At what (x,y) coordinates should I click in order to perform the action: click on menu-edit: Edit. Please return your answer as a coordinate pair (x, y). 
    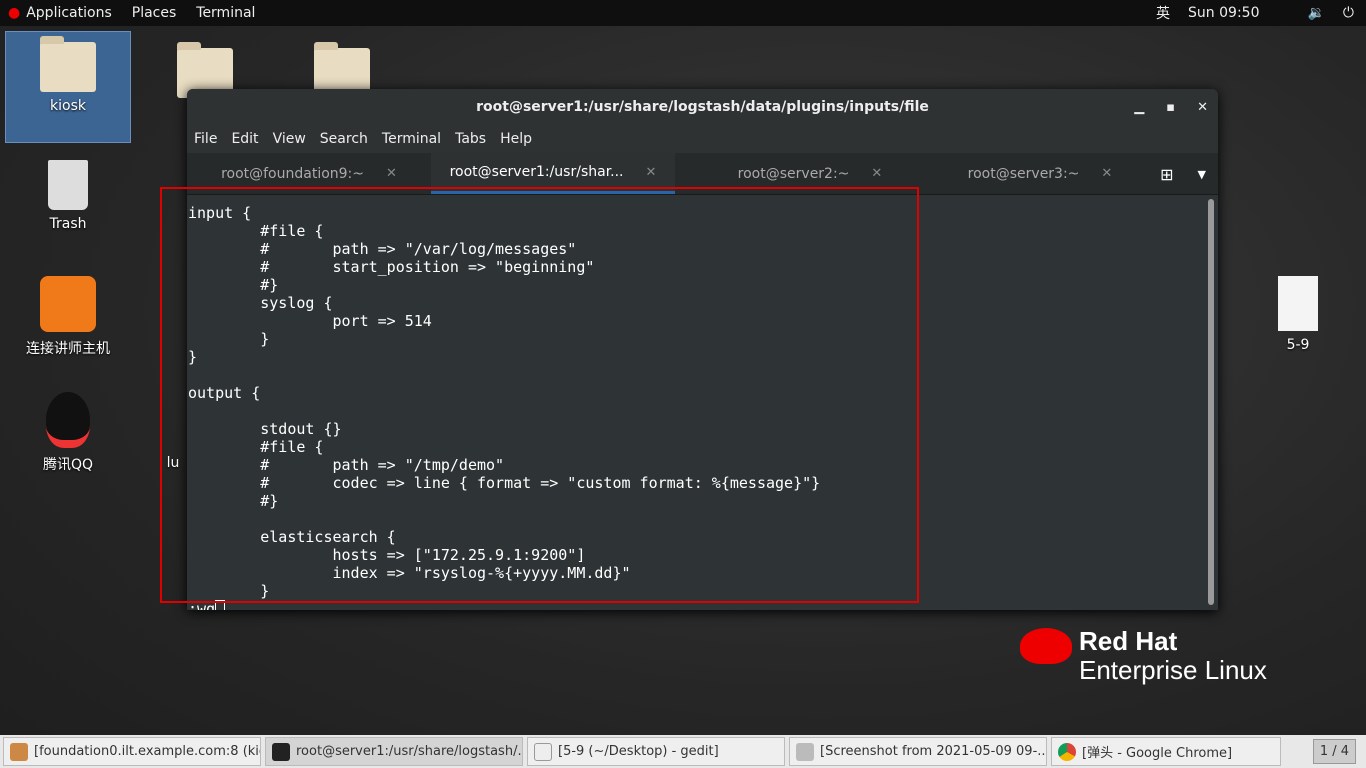
    Looking at the image, I should click on (244, 139).